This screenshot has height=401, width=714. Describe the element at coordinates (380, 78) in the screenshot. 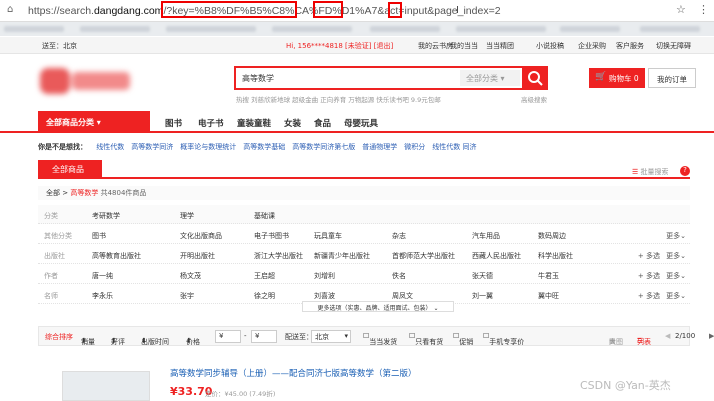

I see `search-box: 高等数学 全部分类 ▾` at that location.